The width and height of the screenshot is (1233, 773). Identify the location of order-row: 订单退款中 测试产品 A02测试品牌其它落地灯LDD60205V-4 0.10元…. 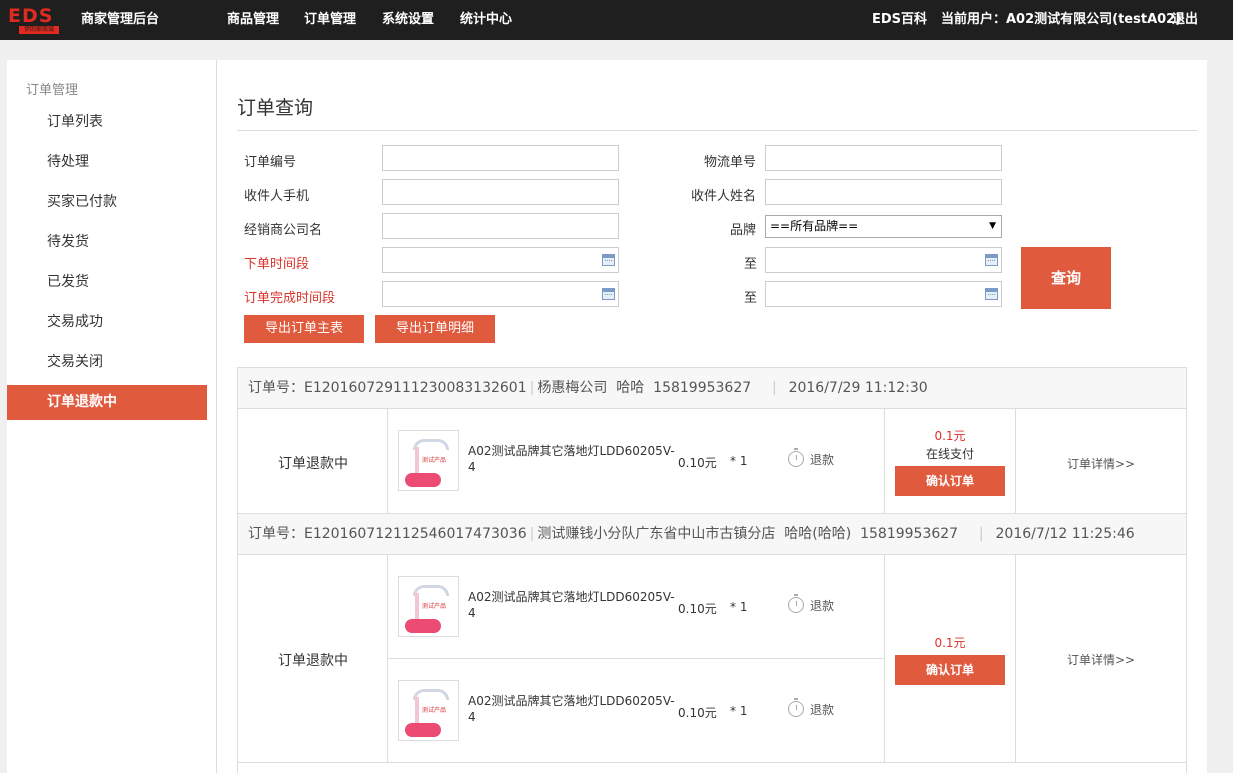
(712, 461).